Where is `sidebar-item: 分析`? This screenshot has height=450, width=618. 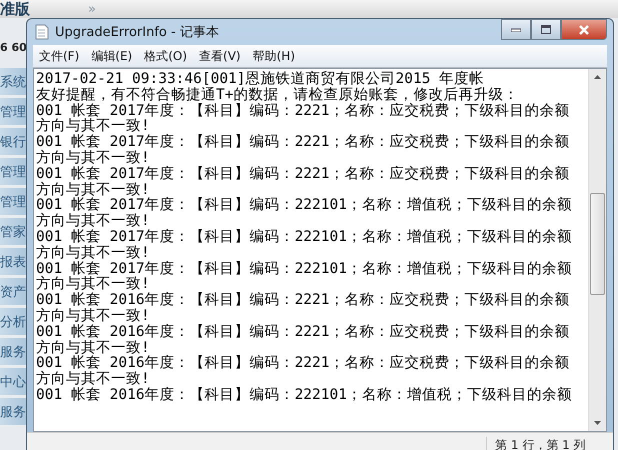 sidebar-item: 分析 is located at coordinates (14, 321).